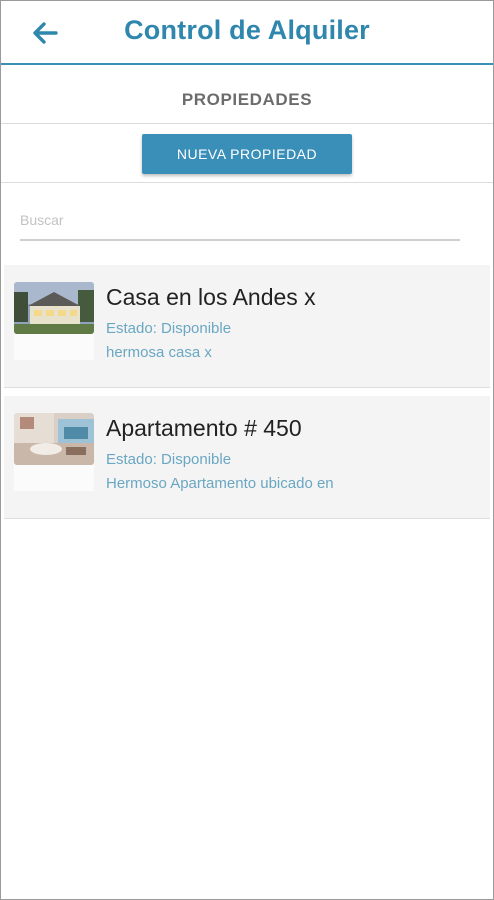 Image resolution: width=494 pixels, height=900 pixels. I want to click on property-description: Hermoso Apartamento ubicado en, so click(220, 483).